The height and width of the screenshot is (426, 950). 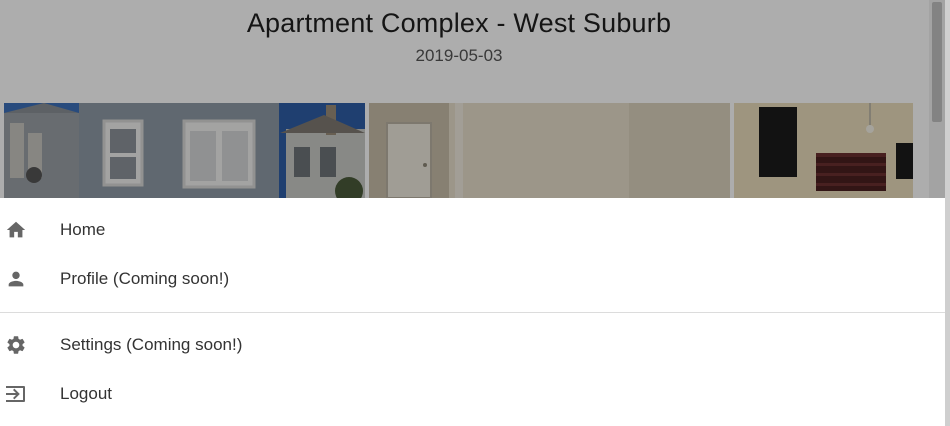 What do you see at coordinates (16, 230) in the screenshot?
I see `home-icon` at bounding box center [16, 230].